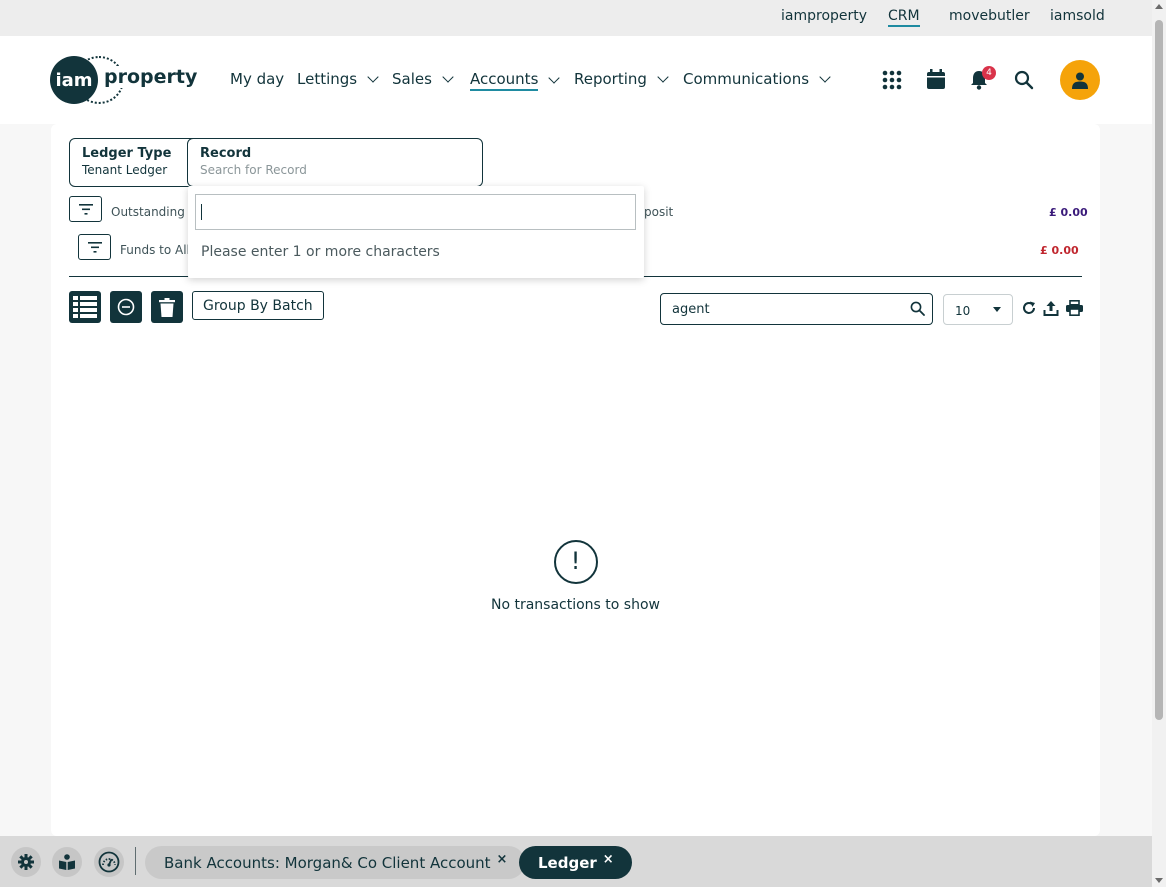 This screenshot has width=1166, height=887. Describe the element at coordinates (155, 250) in the screenshot. I see `funds-label: Funds to All` at that location.